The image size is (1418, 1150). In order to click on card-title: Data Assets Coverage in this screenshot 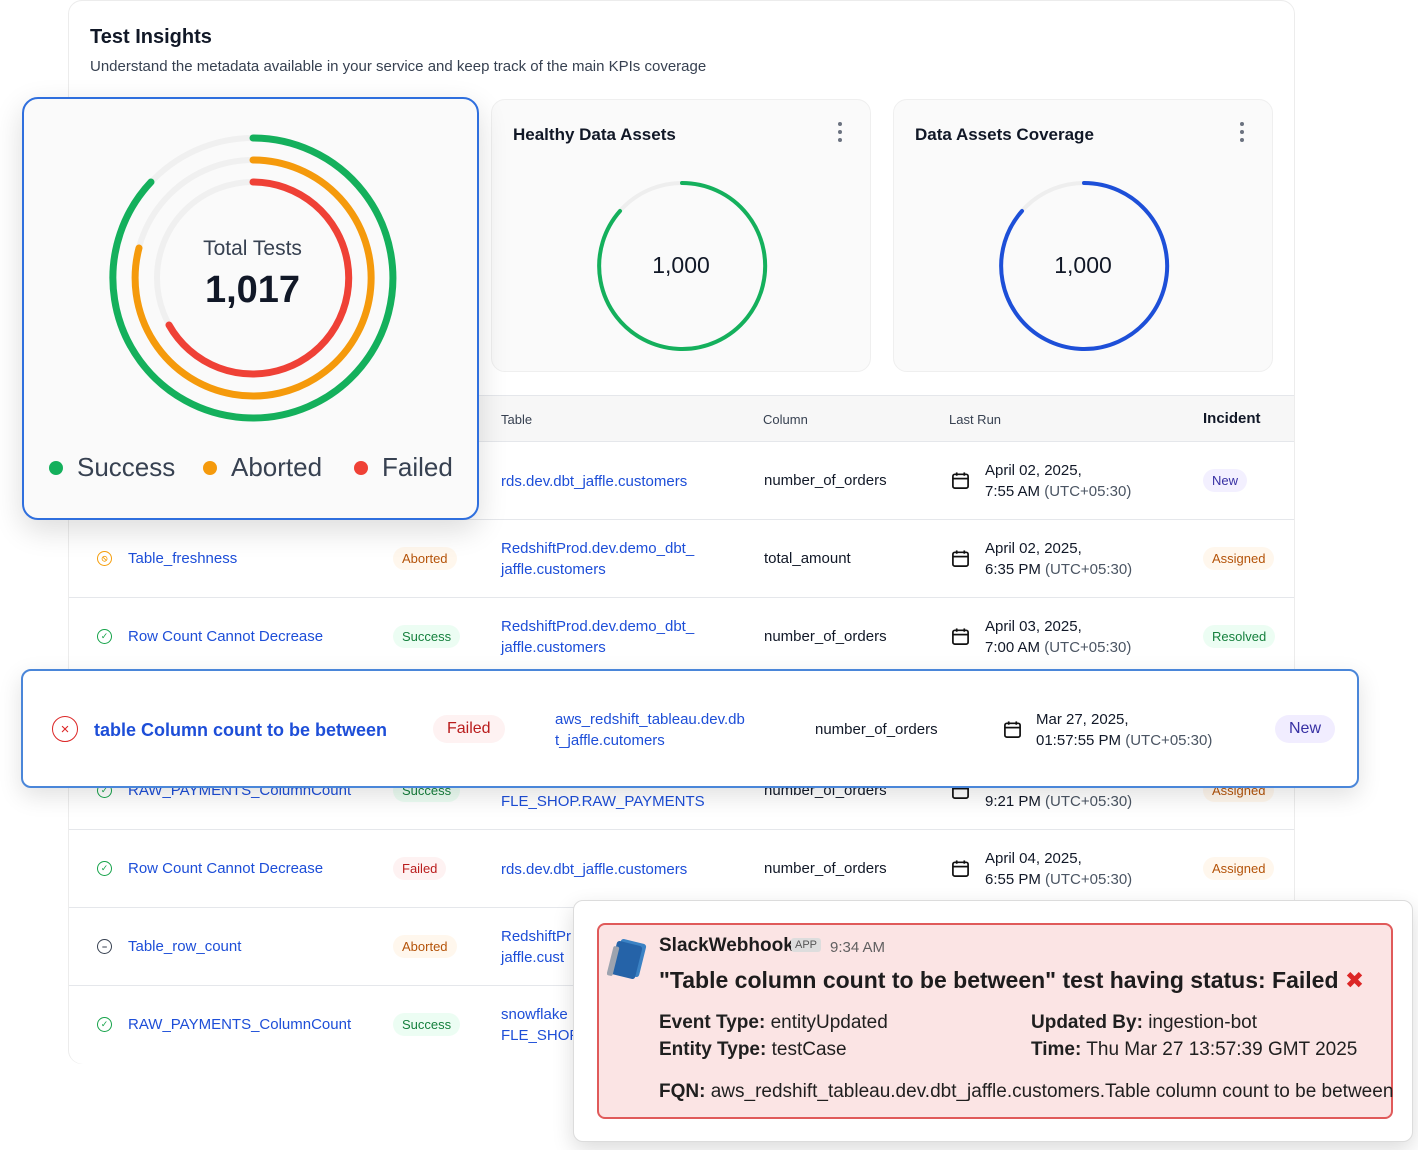, I will do `click(1004, 134)`.